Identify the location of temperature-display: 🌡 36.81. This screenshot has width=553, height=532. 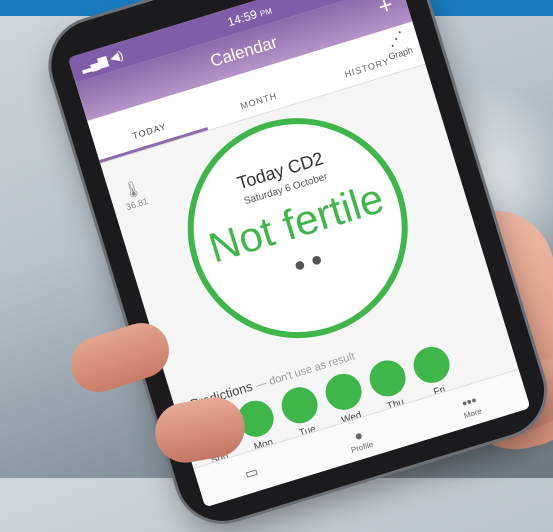
(134, 194).